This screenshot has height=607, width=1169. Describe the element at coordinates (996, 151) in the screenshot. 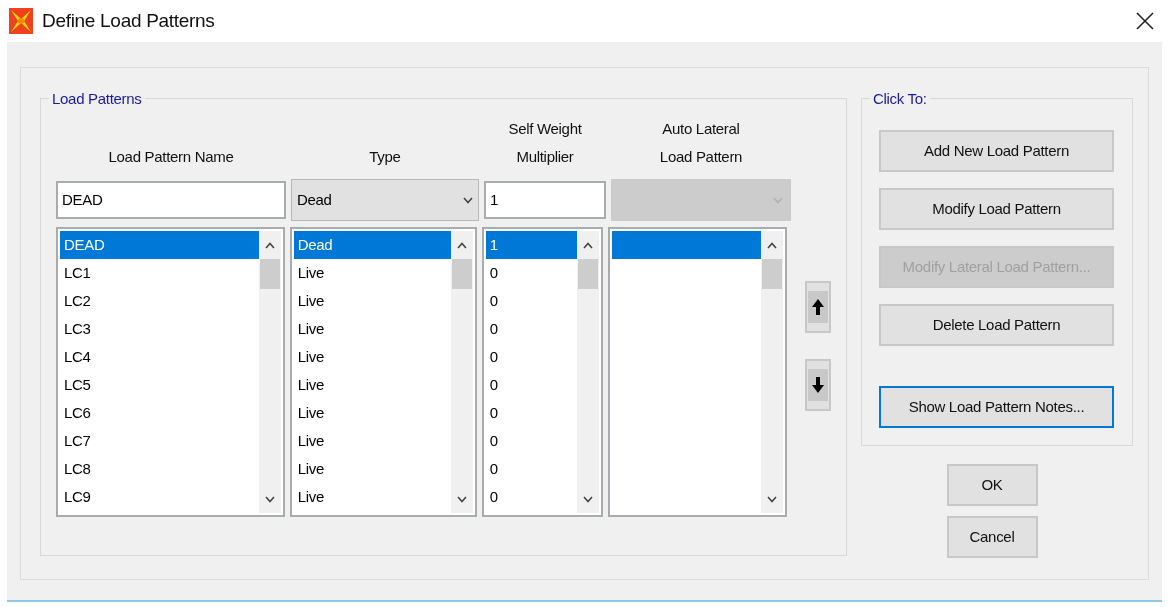

I see `action-button: Add New Load Pattern` at that location.